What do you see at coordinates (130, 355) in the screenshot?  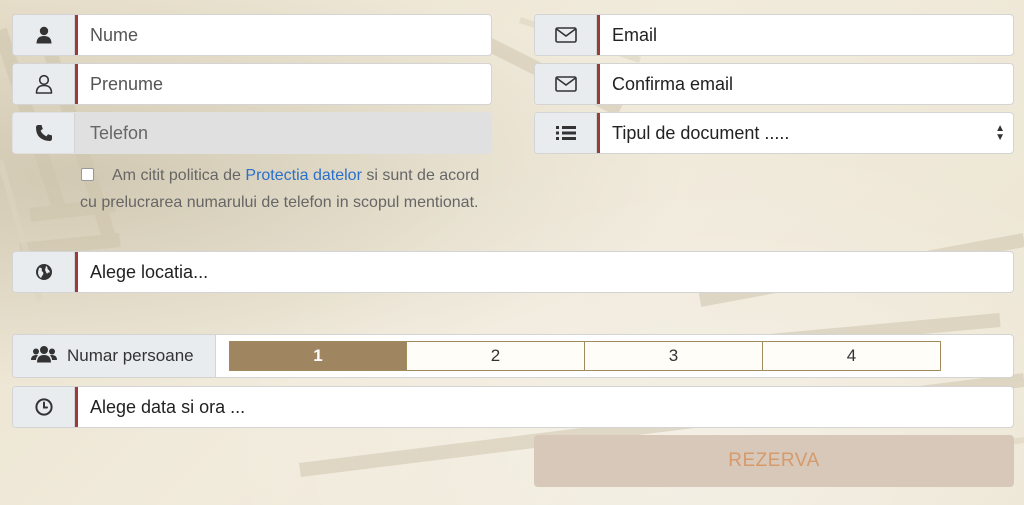 I see `persons-label: Numar persoane` at bounding box center [130, 355].